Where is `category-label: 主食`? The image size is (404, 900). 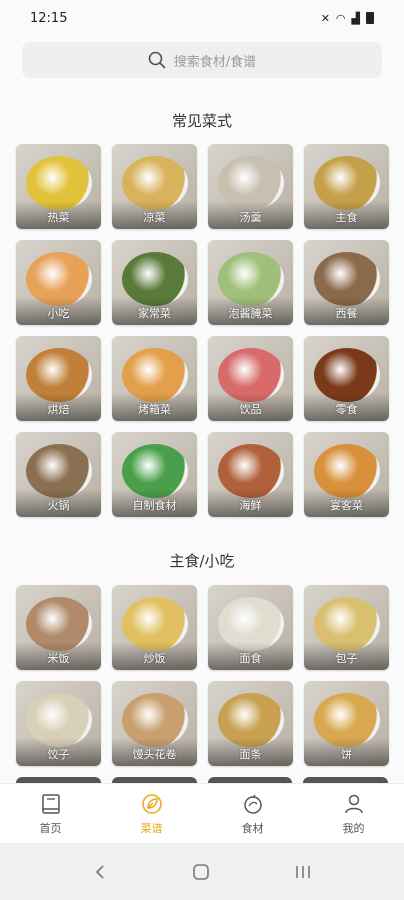 category-label: 主食 is located at coordinates (346, 217).